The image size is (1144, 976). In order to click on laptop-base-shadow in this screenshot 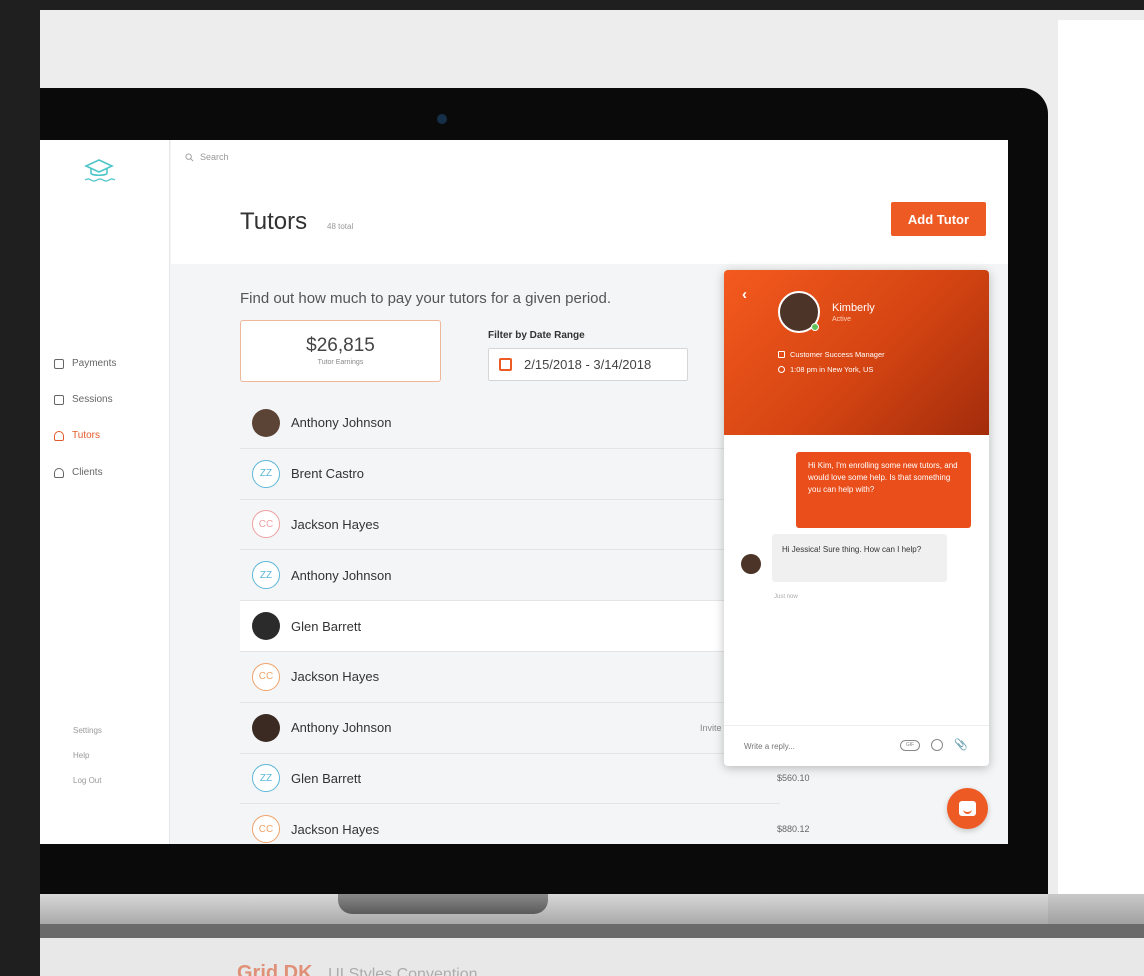, I will do `click(592, 931)`.